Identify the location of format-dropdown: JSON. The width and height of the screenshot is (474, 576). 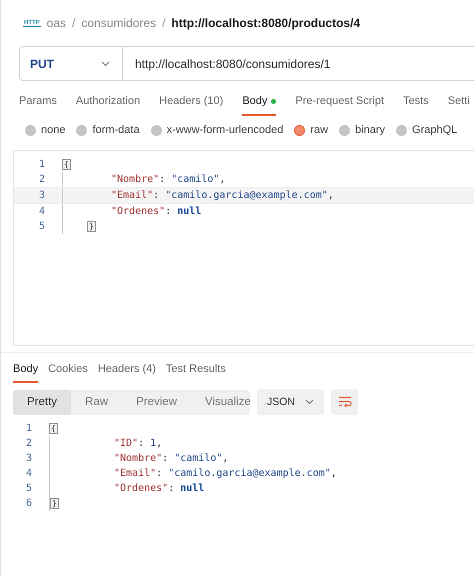
(290, 402).